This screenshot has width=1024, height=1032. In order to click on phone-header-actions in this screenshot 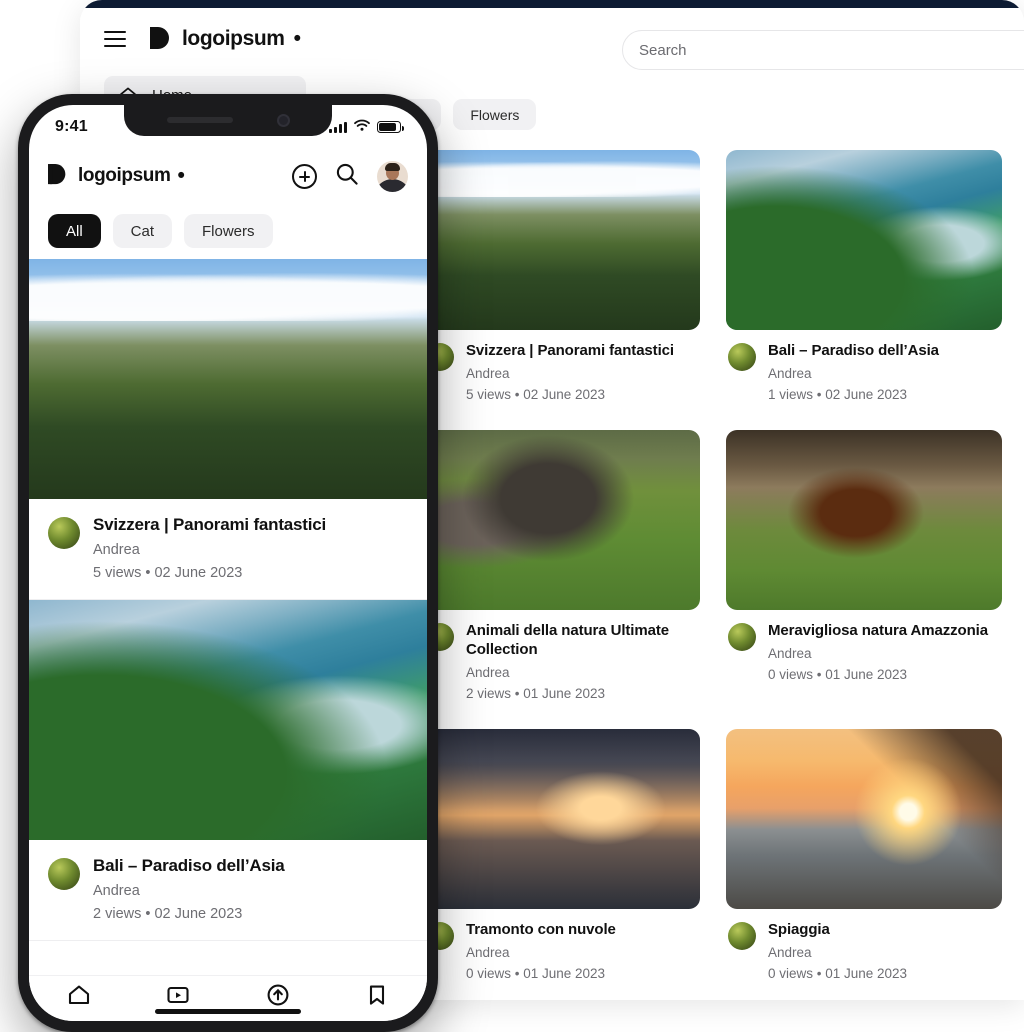, I will do `click(350, 176)`.